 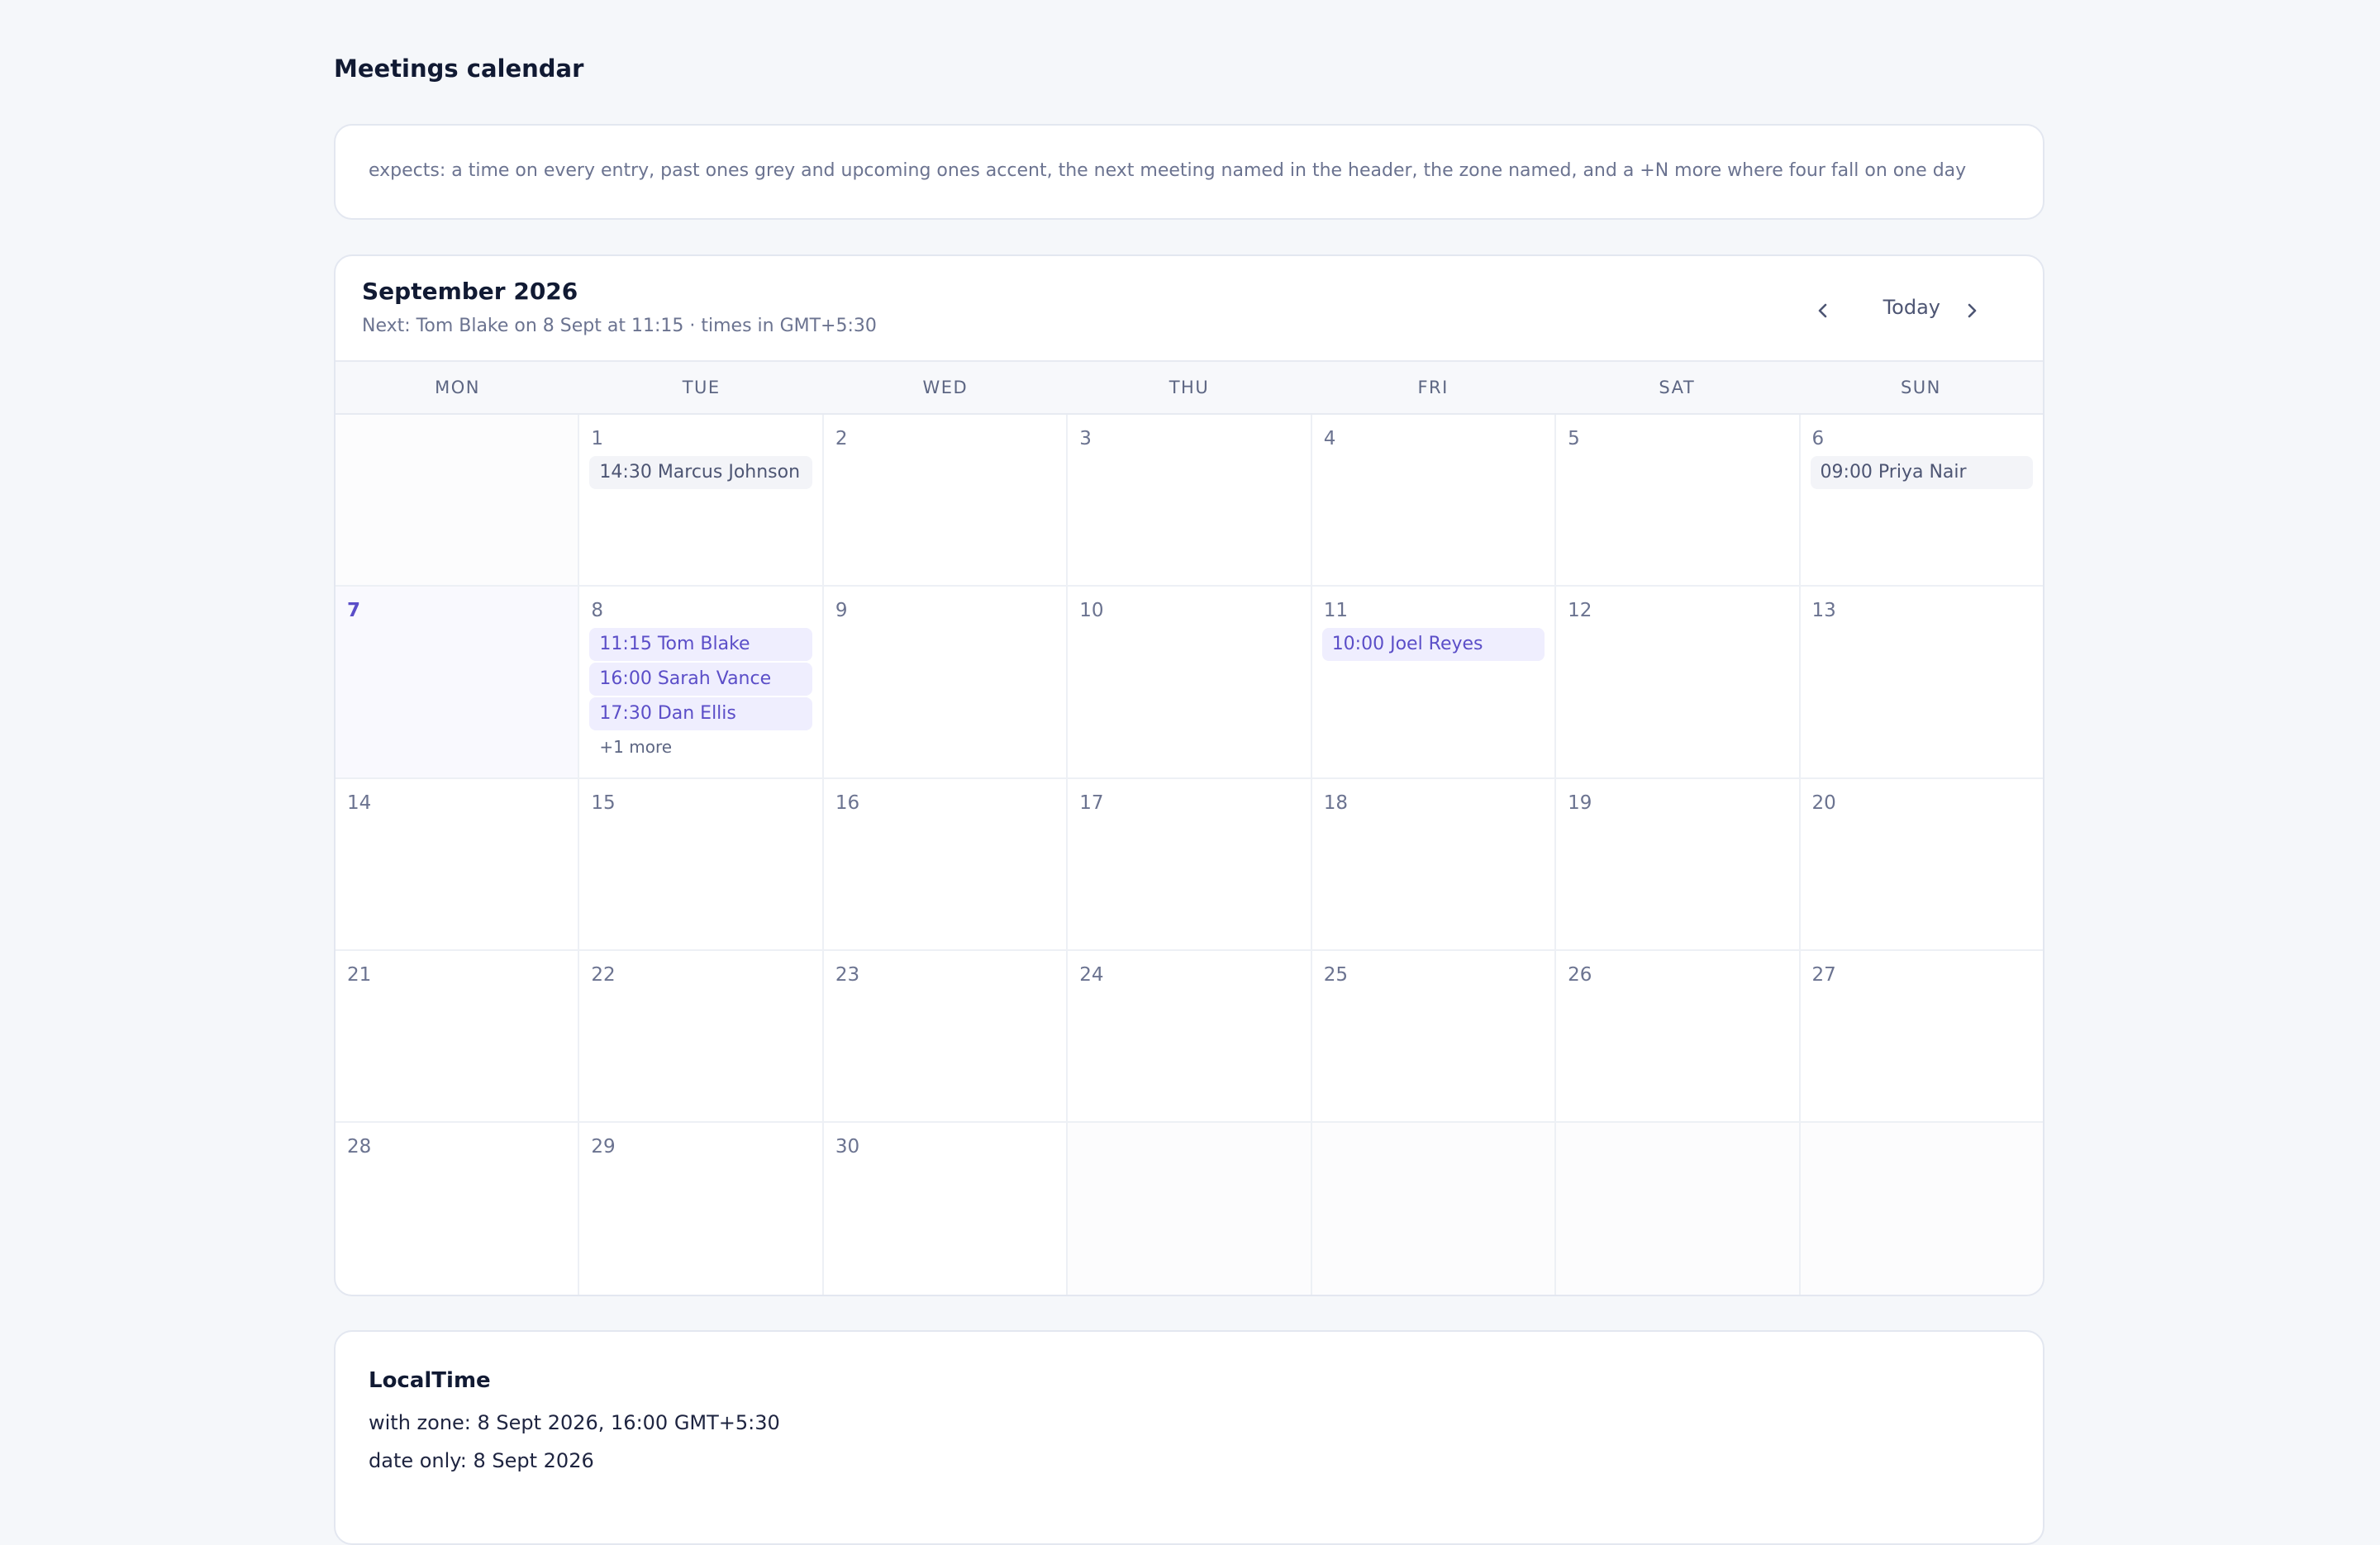 What do you see at coordinates (597, 439) in the screenshot?
I see `day-number: 1` at bounding box center [597, 439].